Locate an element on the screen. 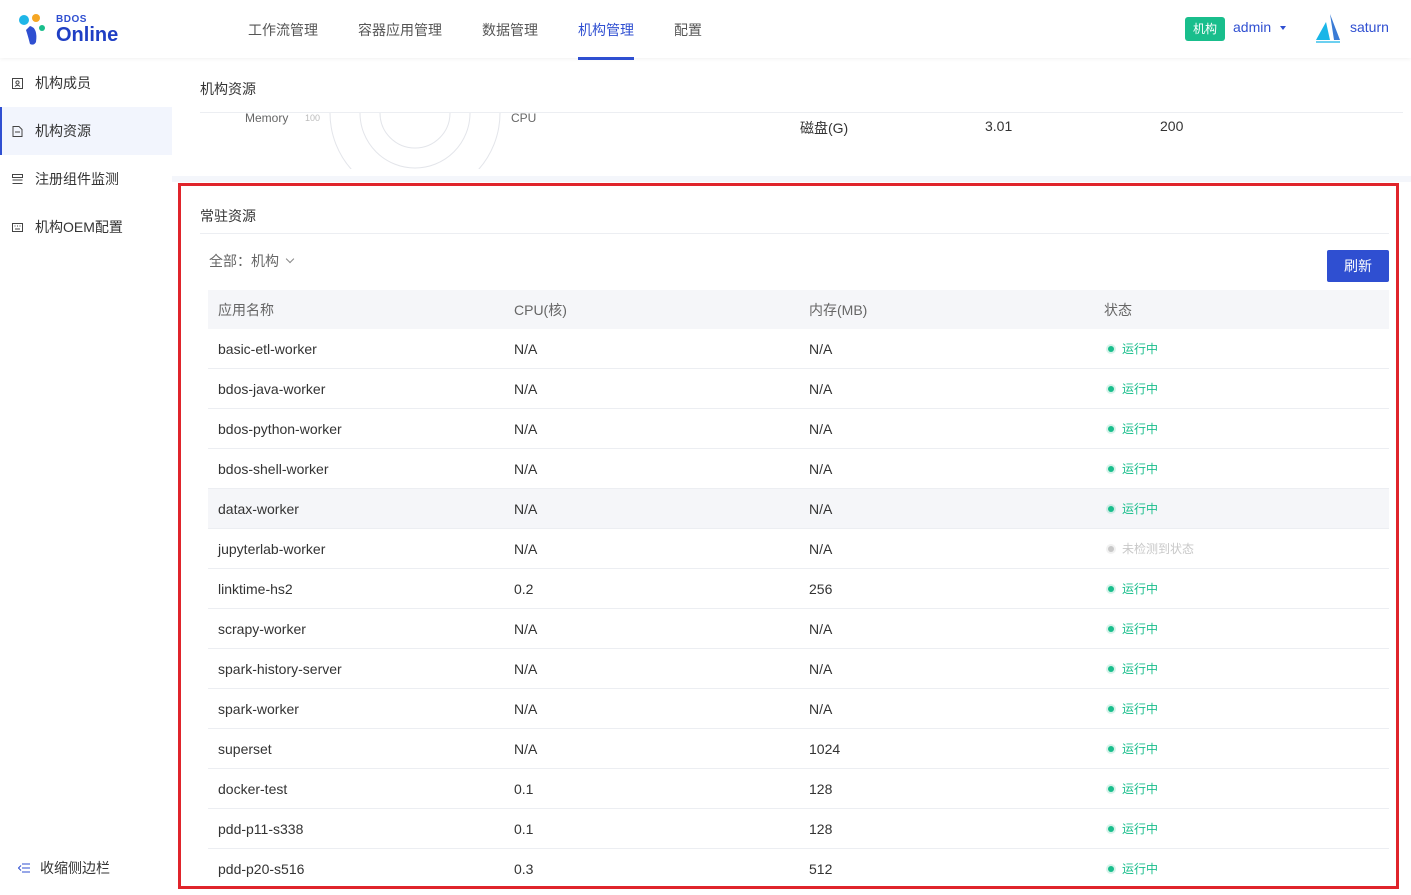 Image resolution: width=1411 pixels, height=895 pixels. sidebar-item-label: 注册组件监测 is located at coordinates (77, 179).